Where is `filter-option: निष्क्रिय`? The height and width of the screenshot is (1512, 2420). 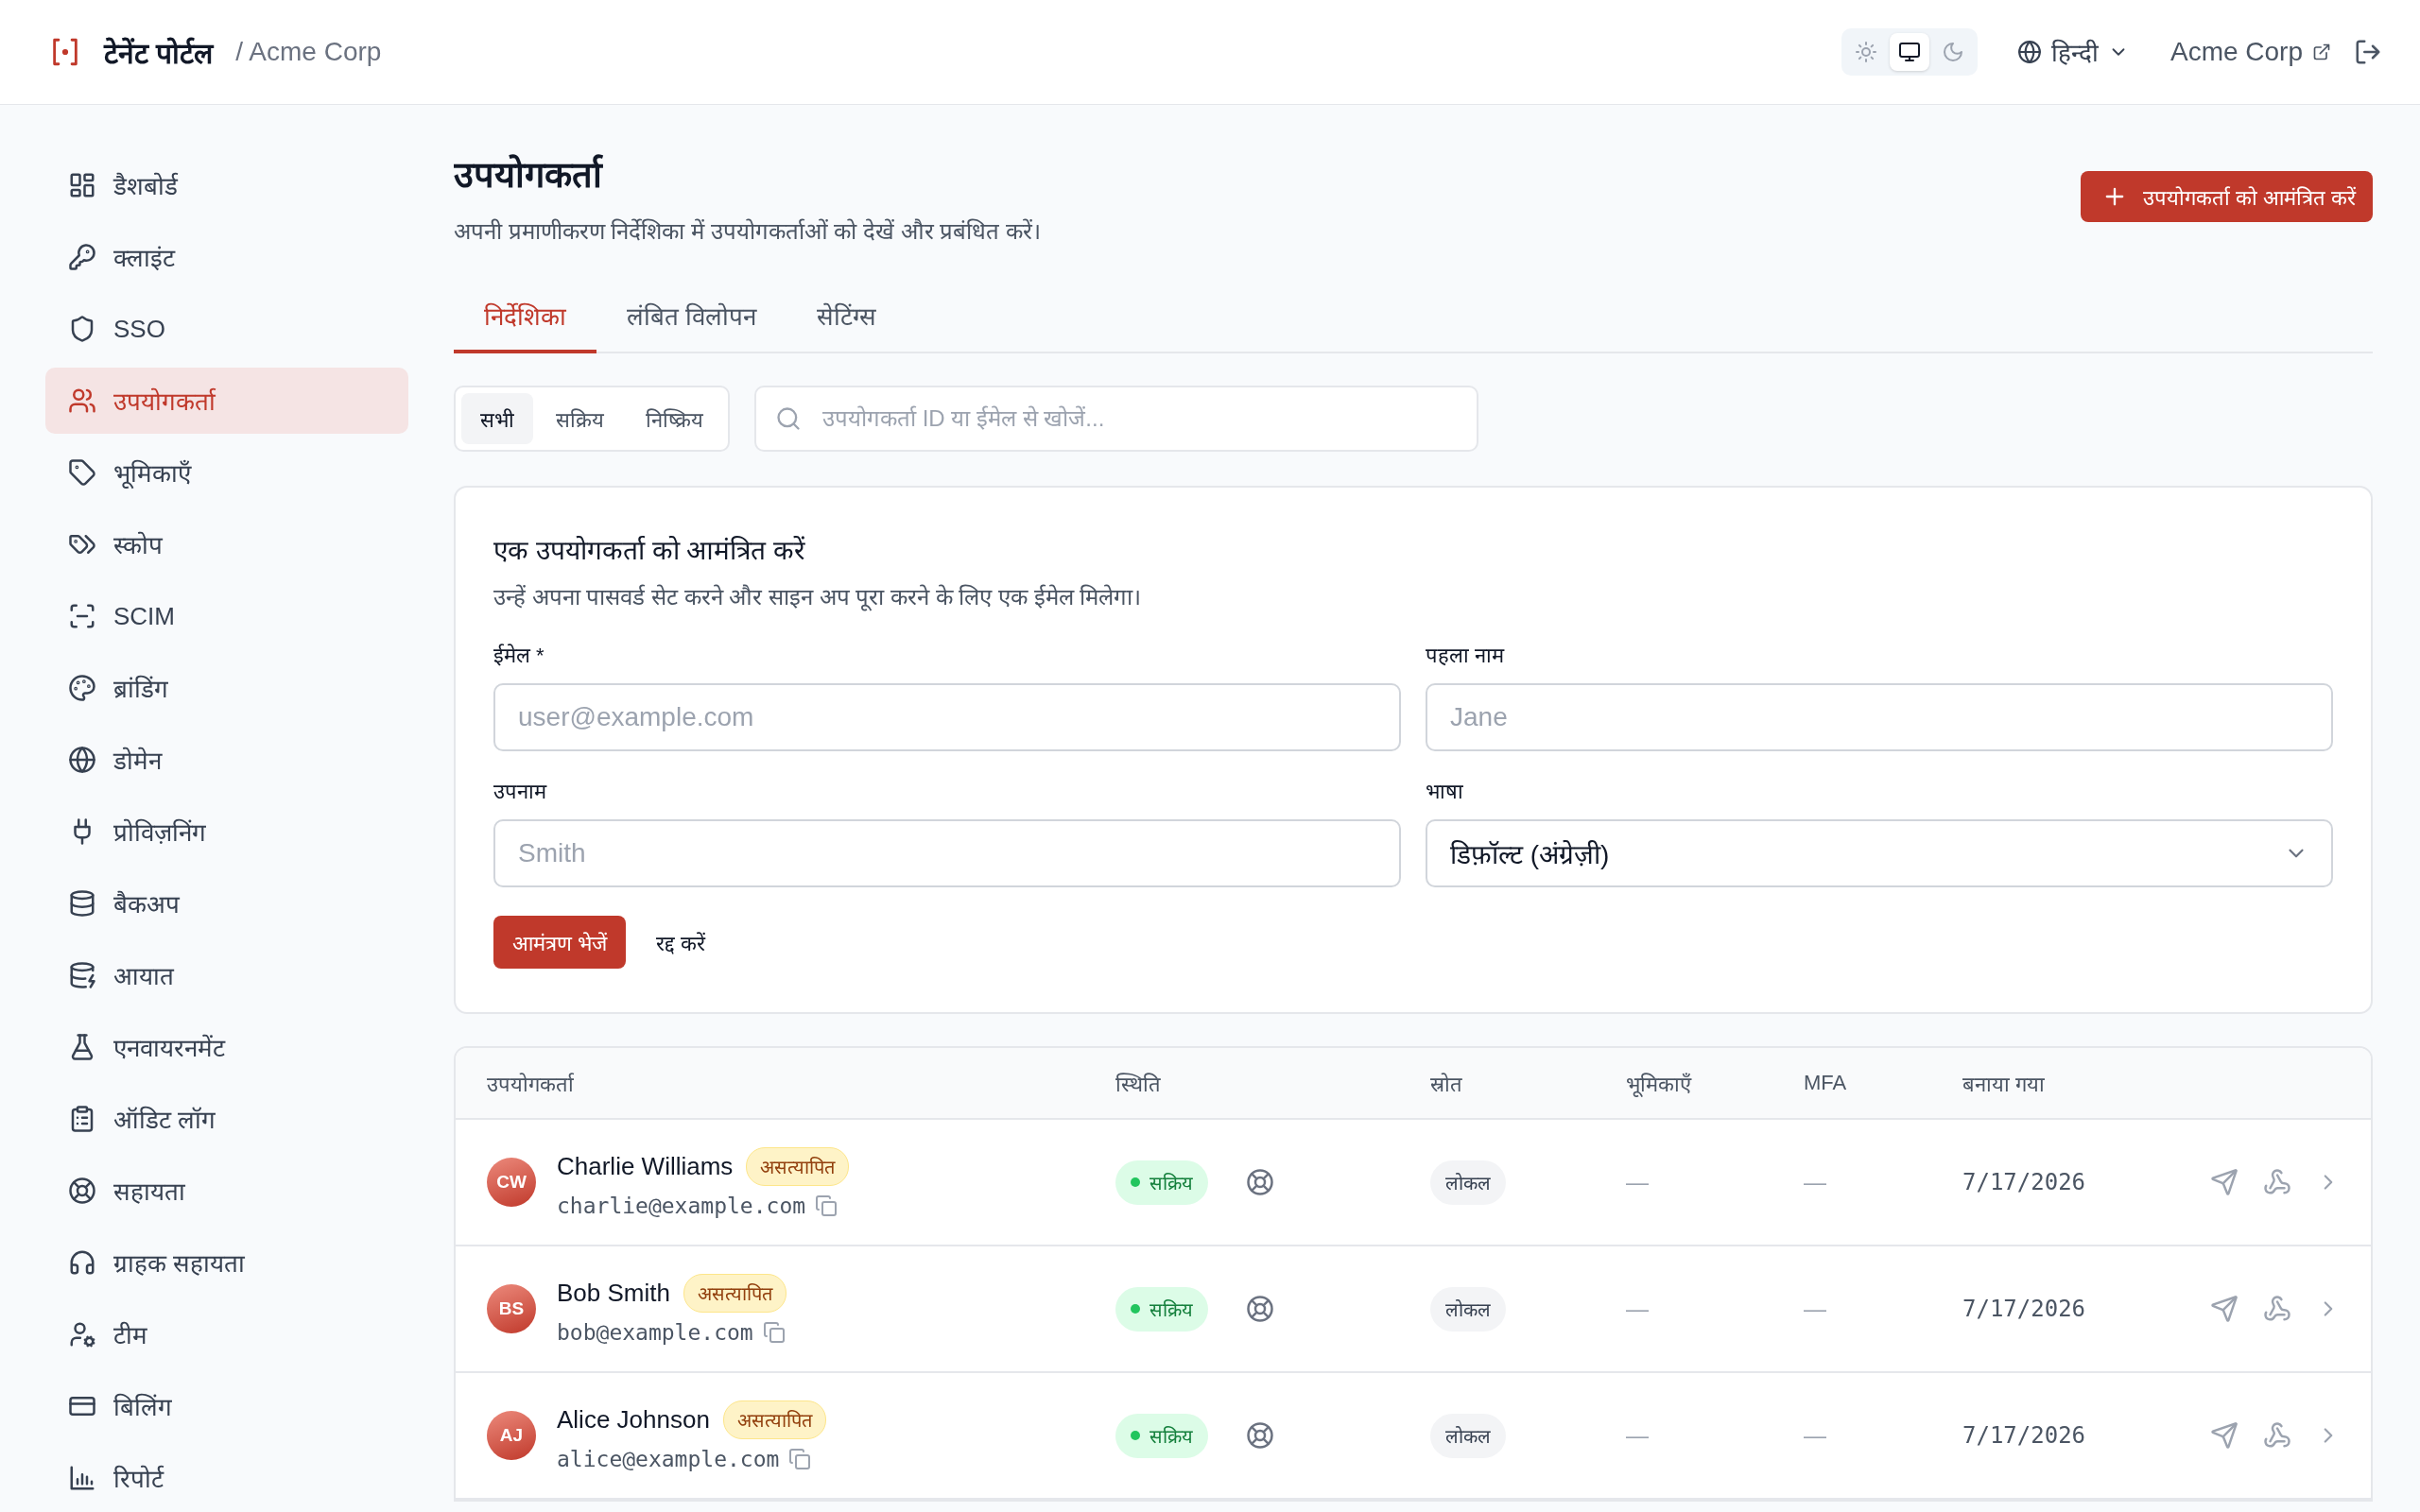
filter-option: निष्क्रिय is located at coordinates (674, 418).